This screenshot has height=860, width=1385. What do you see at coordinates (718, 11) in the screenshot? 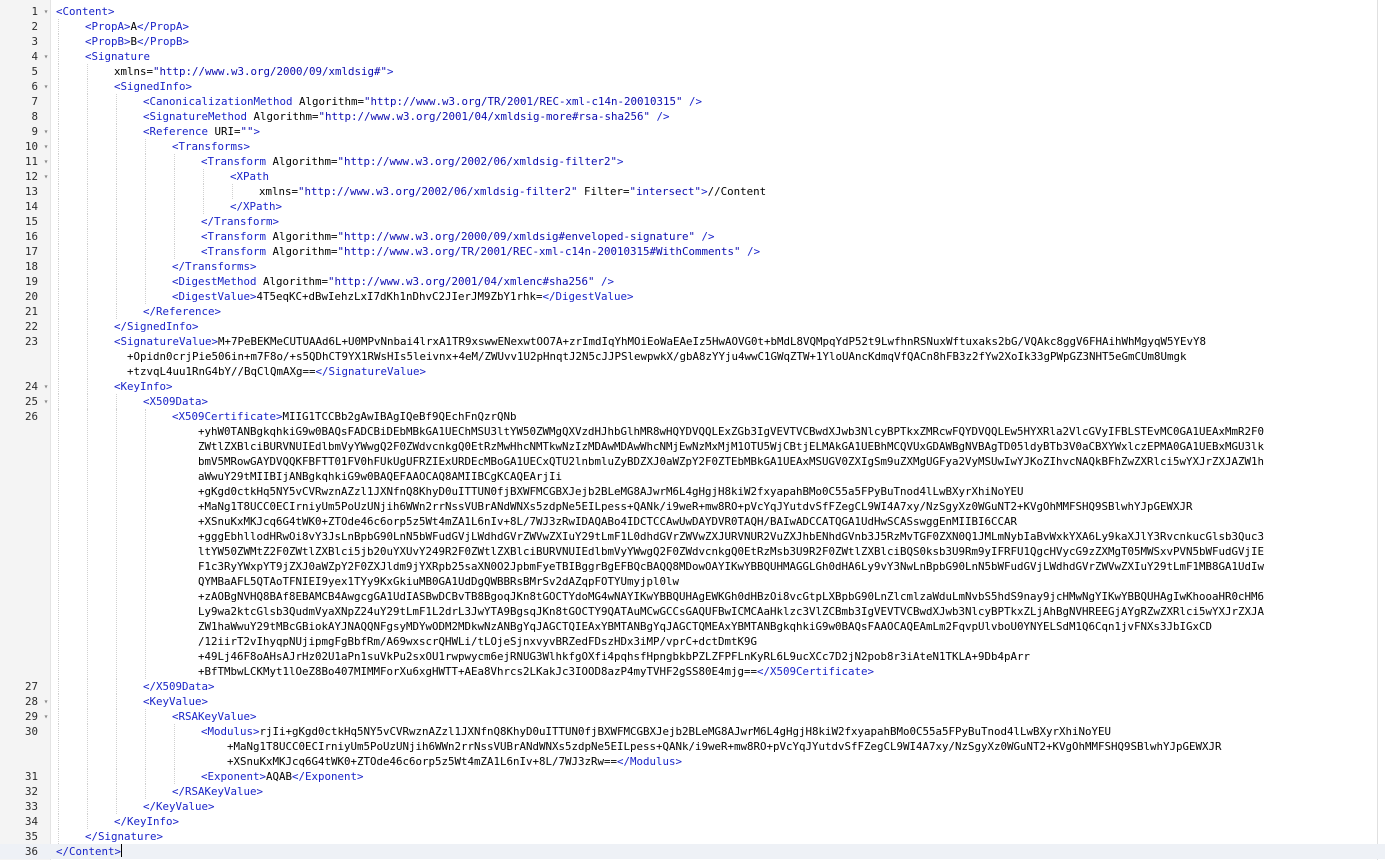
I see `code-text: <Content>` at bounding box center [718, 11].